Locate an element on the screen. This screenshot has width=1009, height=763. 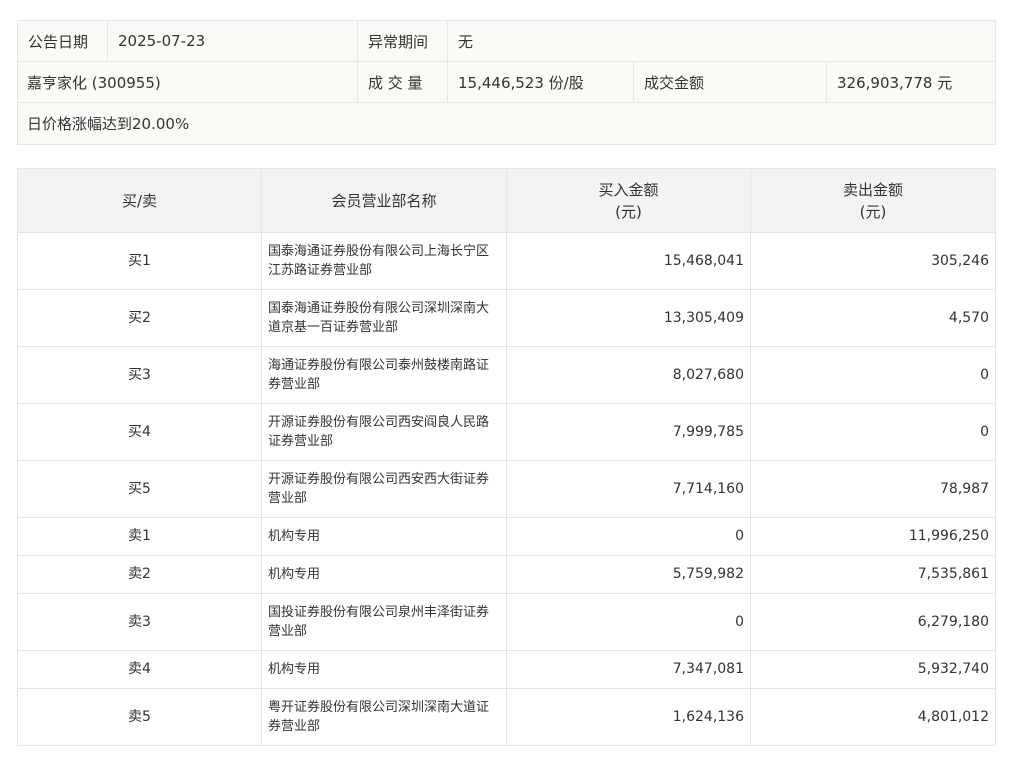
table-row: 卖3 国投证券股份有限公司泉州丰泽街证券营业部 0 6,279,180 is located at coordinates (506, 622).